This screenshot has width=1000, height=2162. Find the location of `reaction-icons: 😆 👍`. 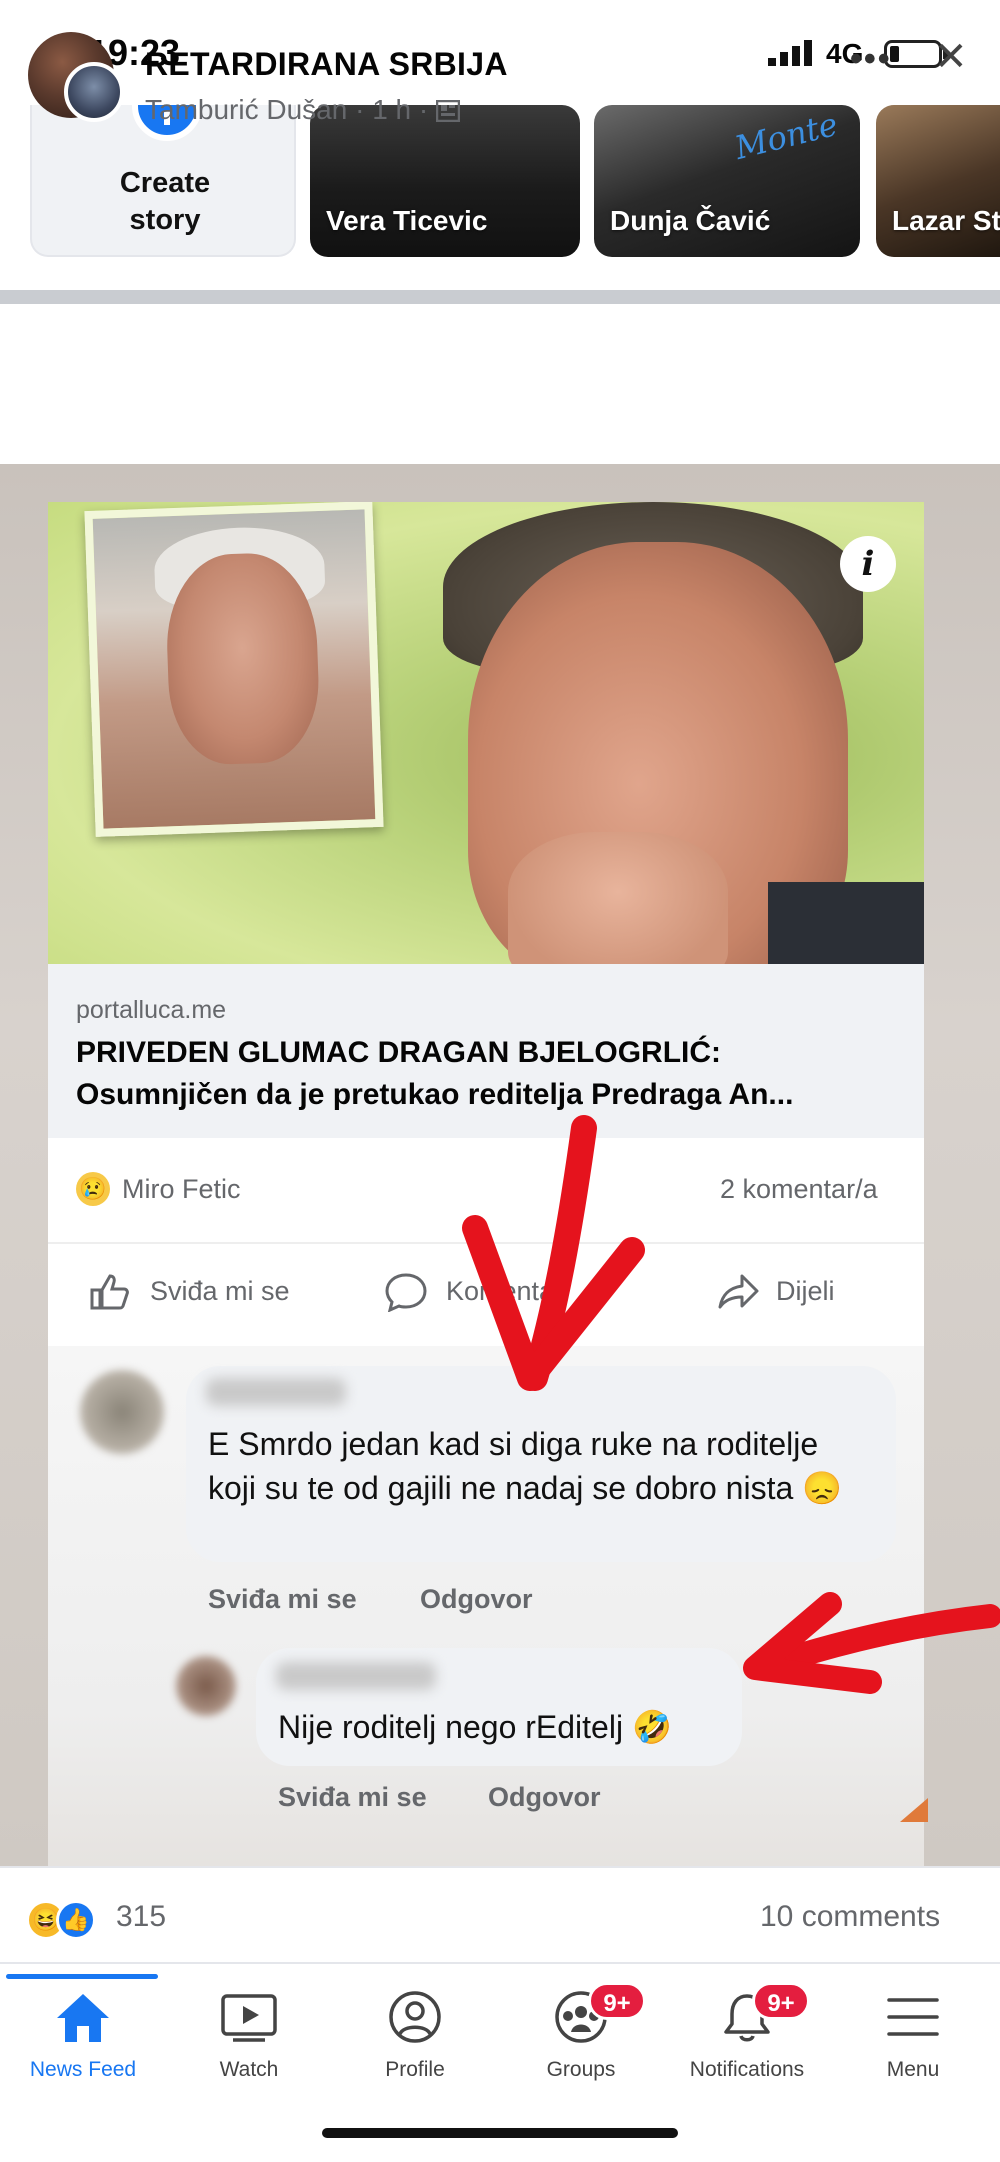

reaction-icons: 😆 👍 is located at coordinates (68, 1920).